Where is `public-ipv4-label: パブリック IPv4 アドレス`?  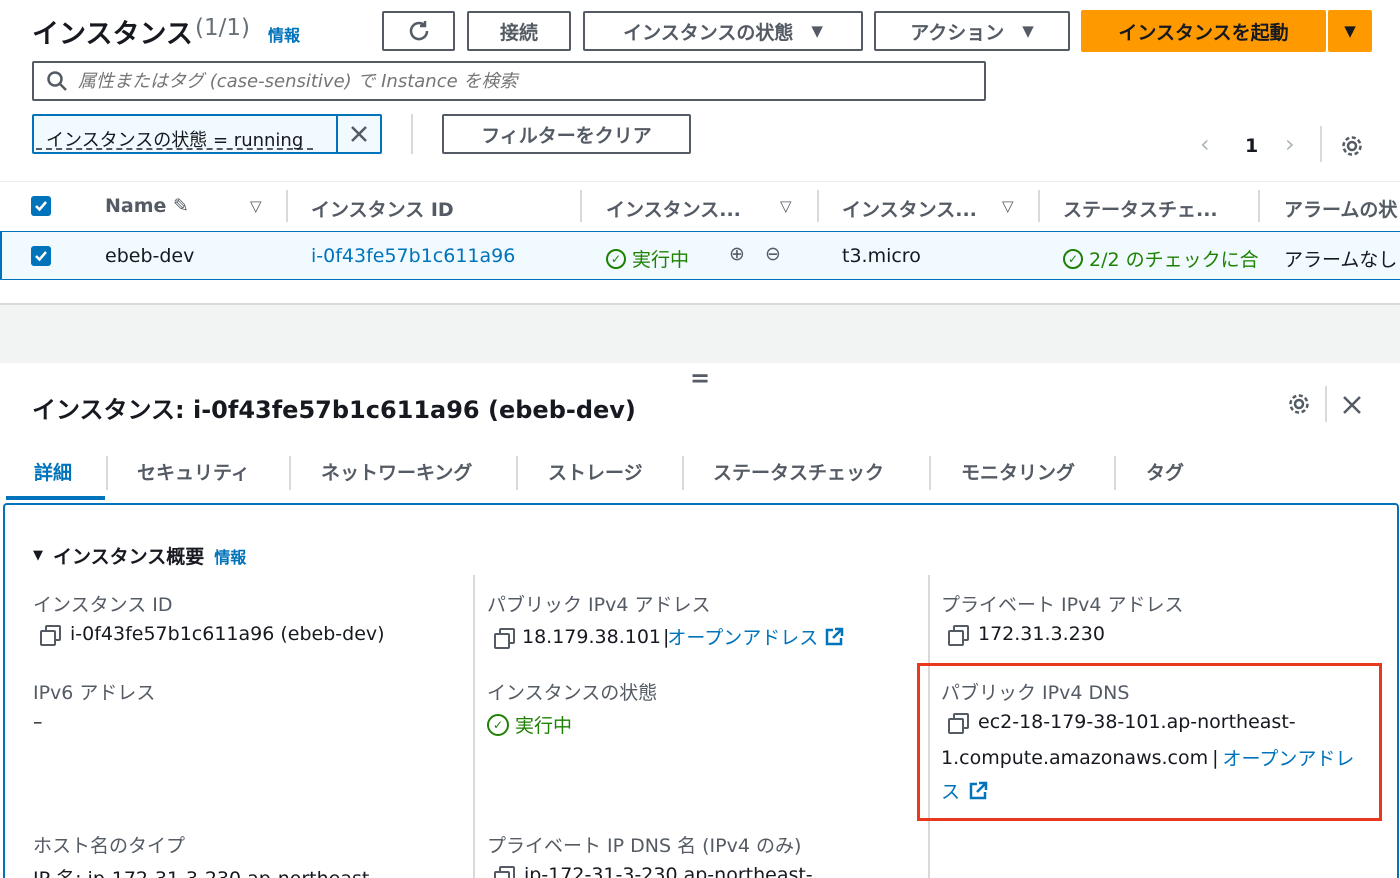
public-ipv4-label: パブリック IPv4 アドレス is located at coordinates (599, 605).